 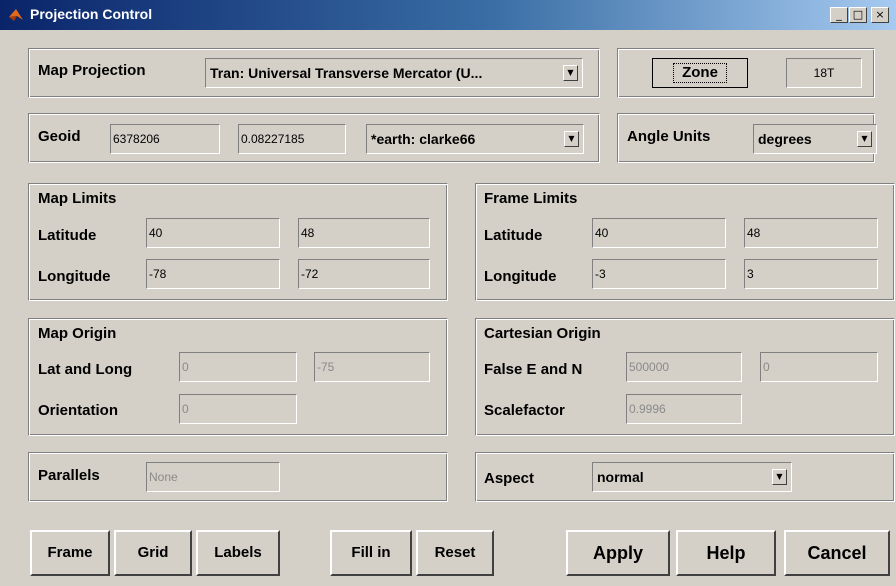 What do you see at coordinates (880, 15) in the screenshot?
I see `close-button: ×` at bounding box center [880, 15].